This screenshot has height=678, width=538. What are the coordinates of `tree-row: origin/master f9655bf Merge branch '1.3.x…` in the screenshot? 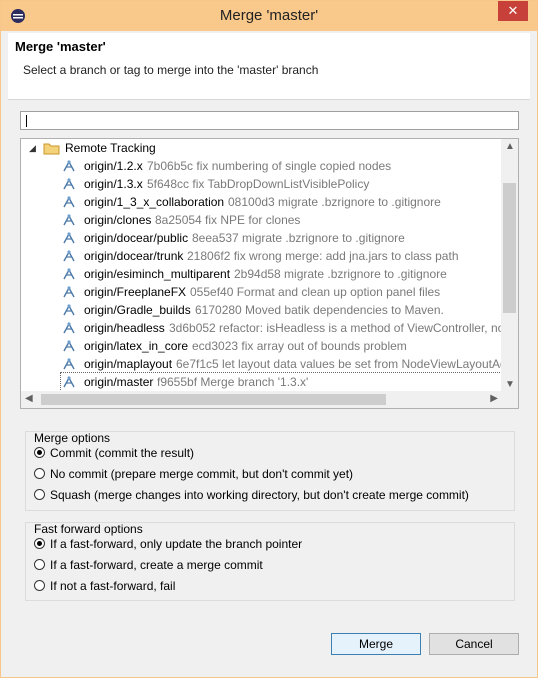 It's located at (289, 382).